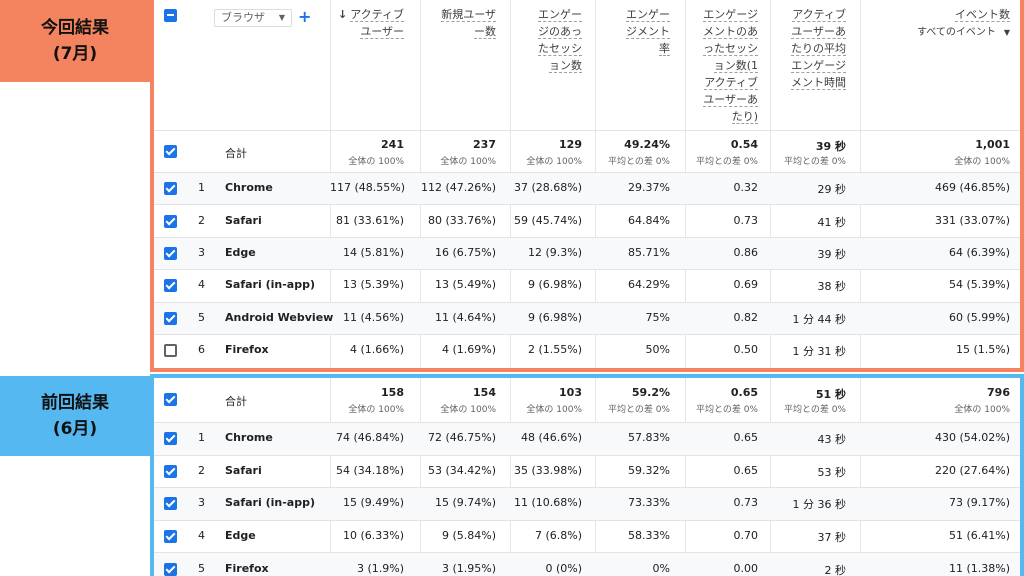  What do you see at coordinates (650, 392) in the screenshot?
I see `total-value: 59.2%` at bounding box center [650, 392].